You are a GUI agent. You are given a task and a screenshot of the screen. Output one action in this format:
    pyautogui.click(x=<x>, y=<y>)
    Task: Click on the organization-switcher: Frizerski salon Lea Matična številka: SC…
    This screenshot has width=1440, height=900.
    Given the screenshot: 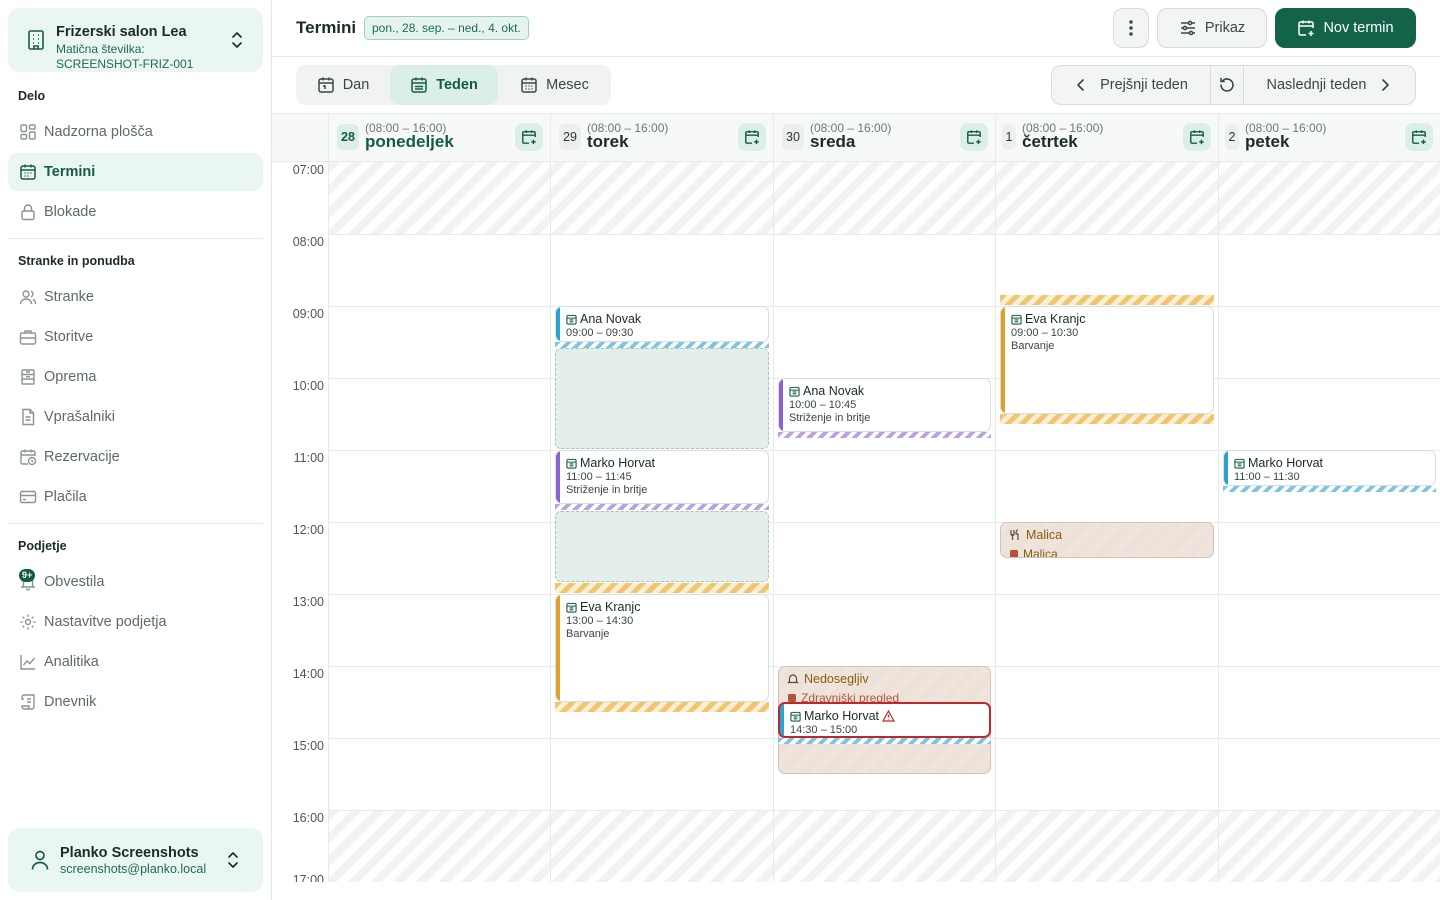 What is the action you would take?
    pyautogui.click(x=135, y=40)
    